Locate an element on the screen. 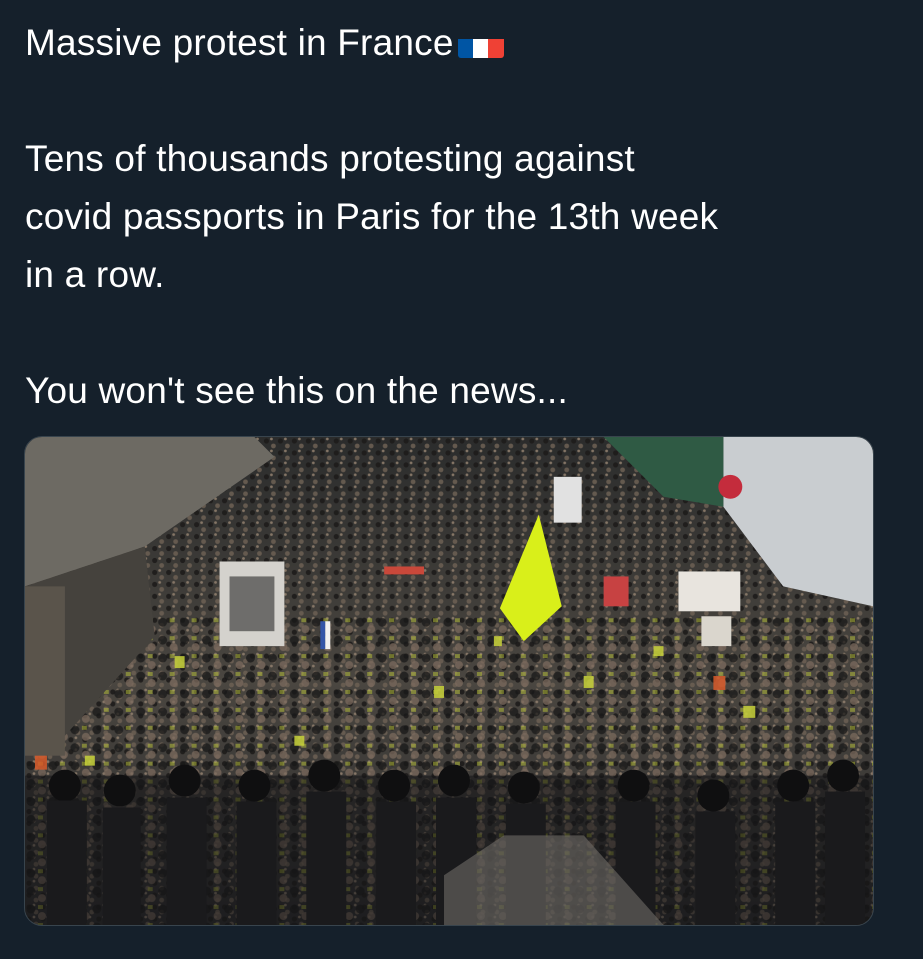 The width and height of the screenshot is (923, 959). headline-text: Massive protest in France is located at coordinates (239, 42).